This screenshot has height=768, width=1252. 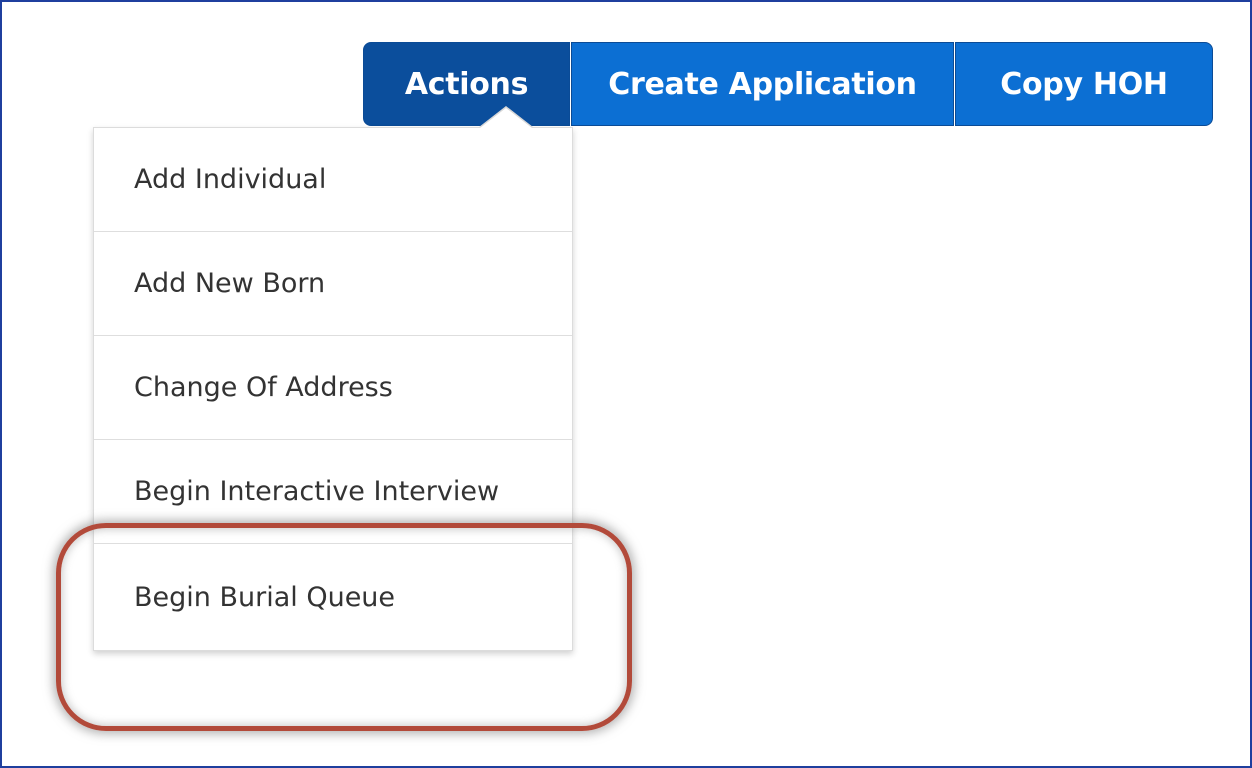 I want to click on menu-item-change-of-address: Change Of Address, so click(x=333, y=388).